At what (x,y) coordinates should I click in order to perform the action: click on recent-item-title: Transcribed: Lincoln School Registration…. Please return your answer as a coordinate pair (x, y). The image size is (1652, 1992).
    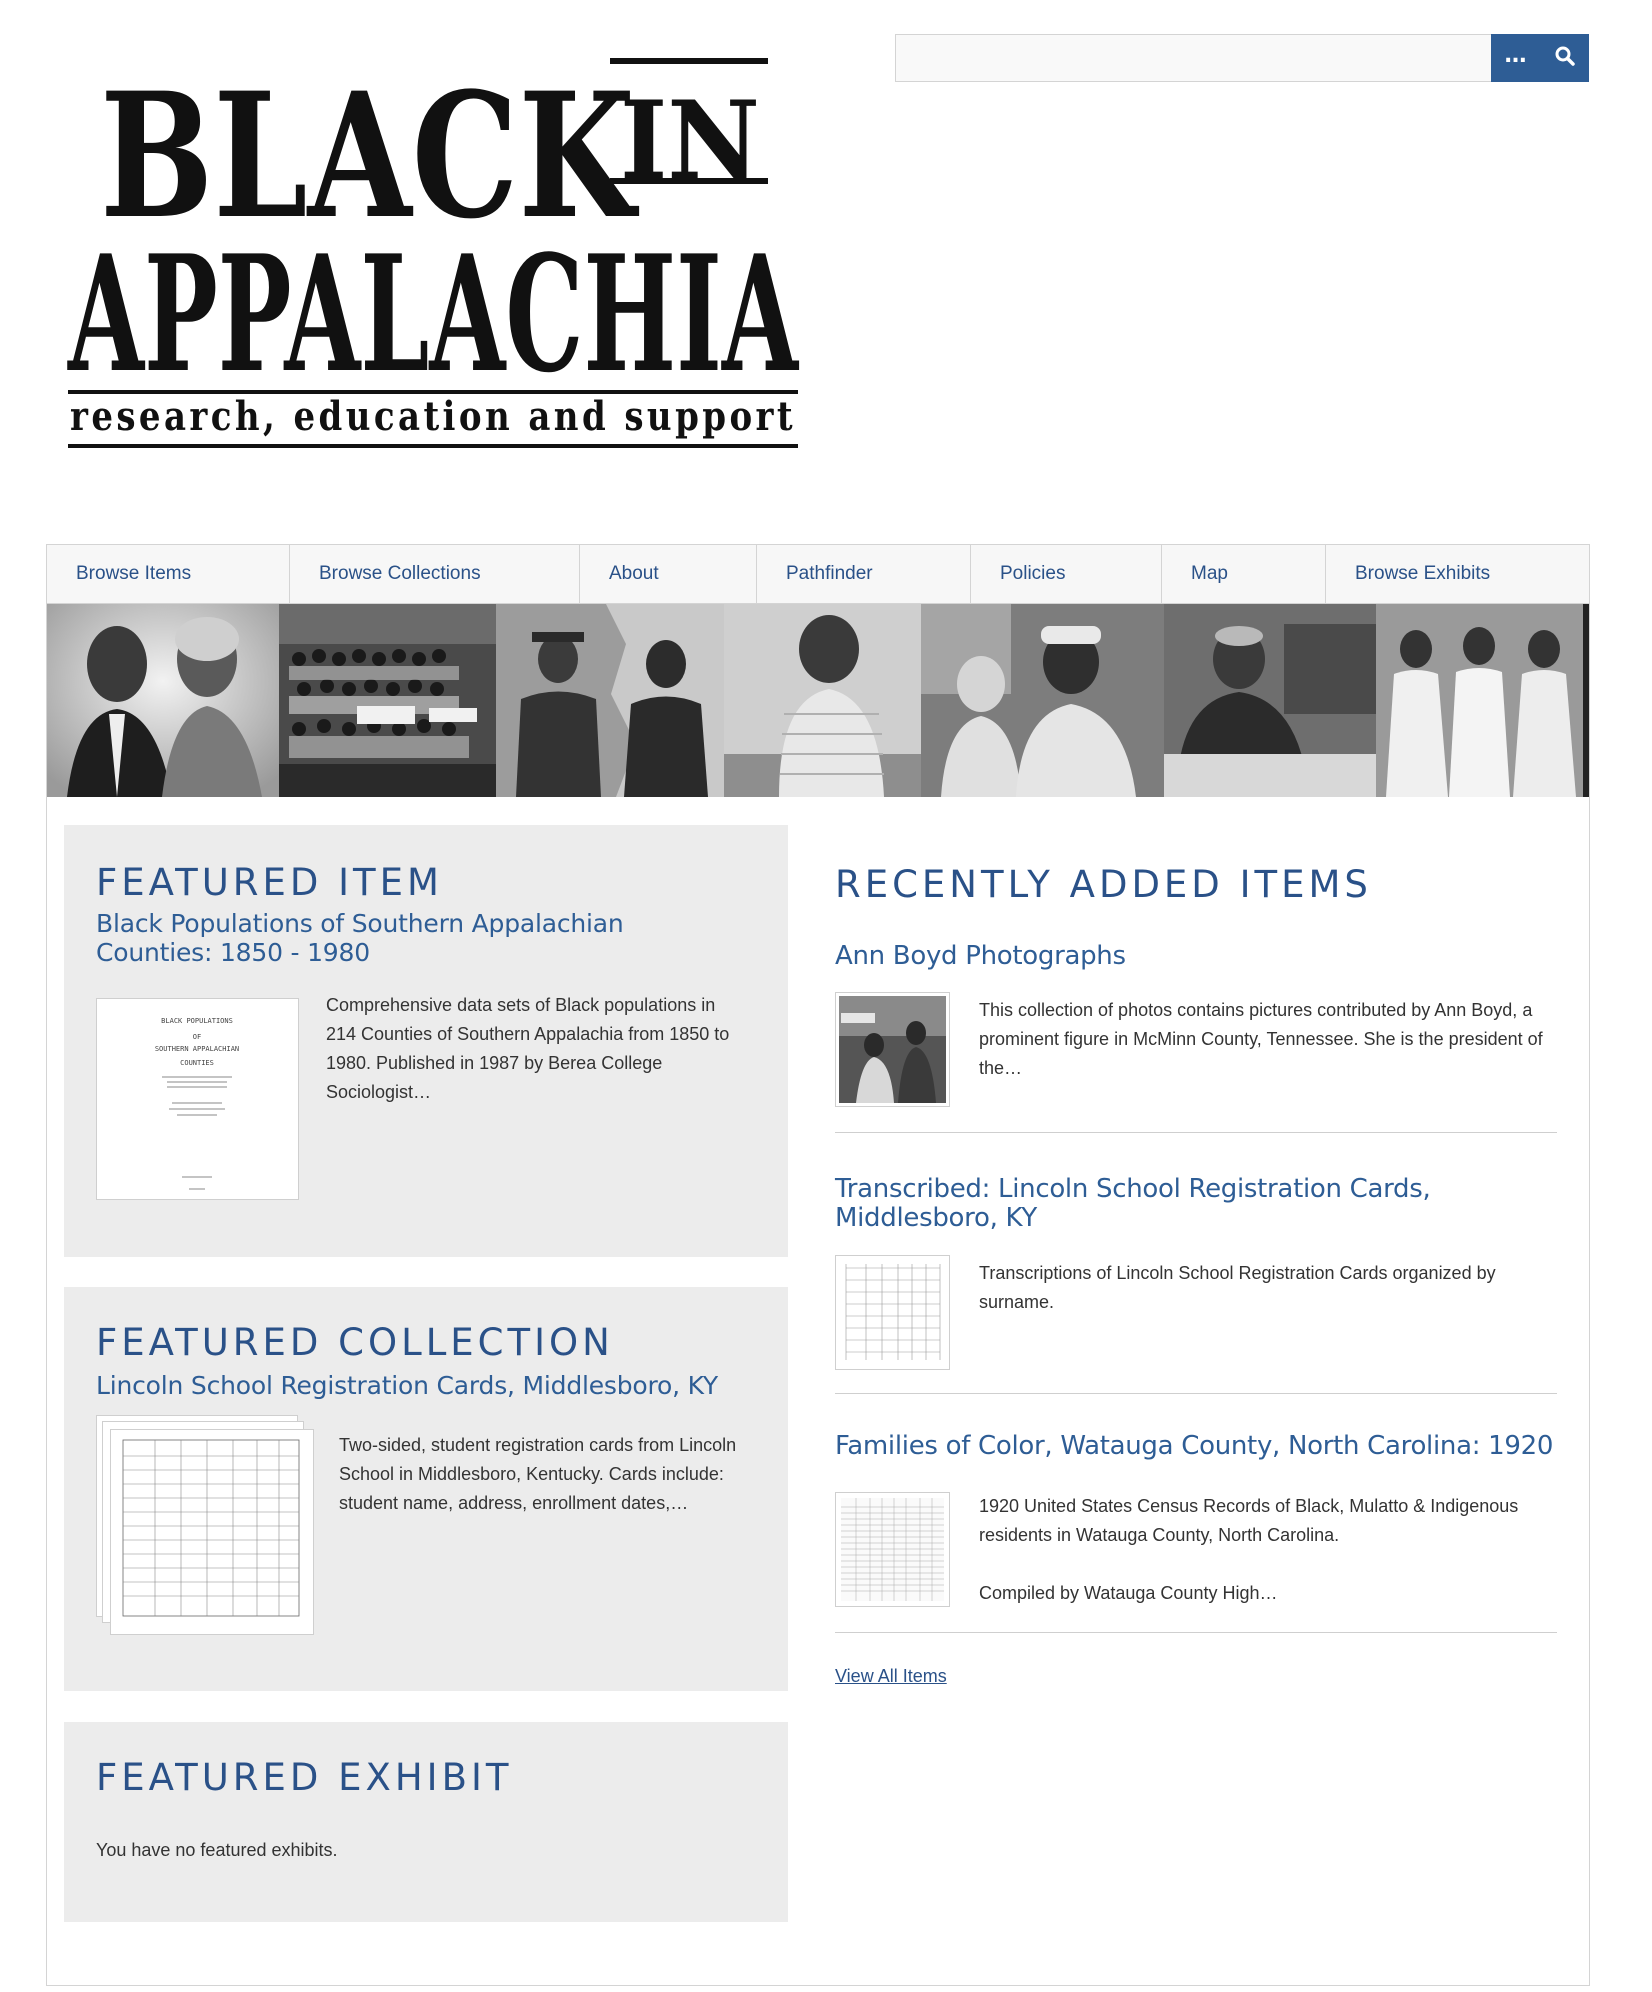
    Looking at the image, I should click on (1196, 1204).